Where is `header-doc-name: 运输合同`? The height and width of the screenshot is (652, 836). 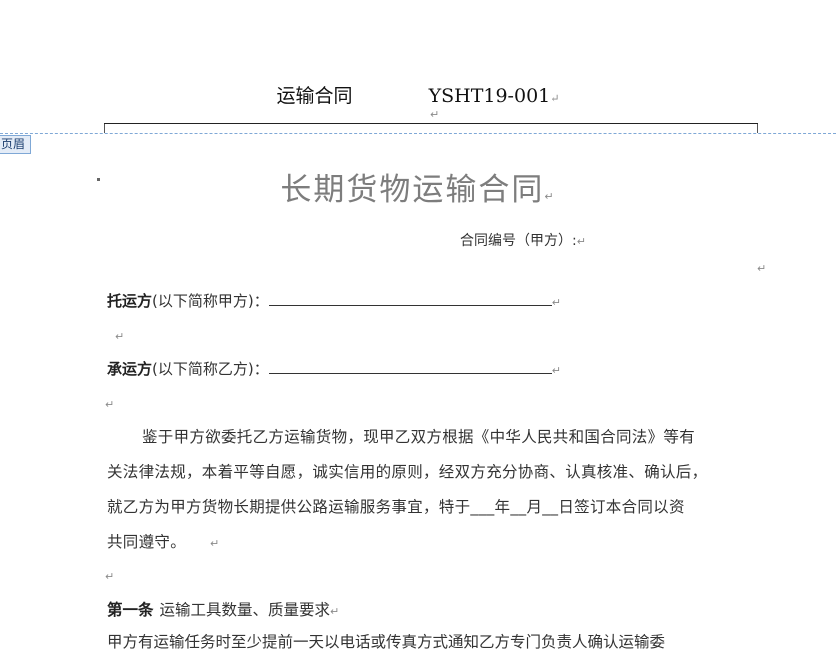 header-doc-name: 运输合同 is located at coordinates (314, 96).